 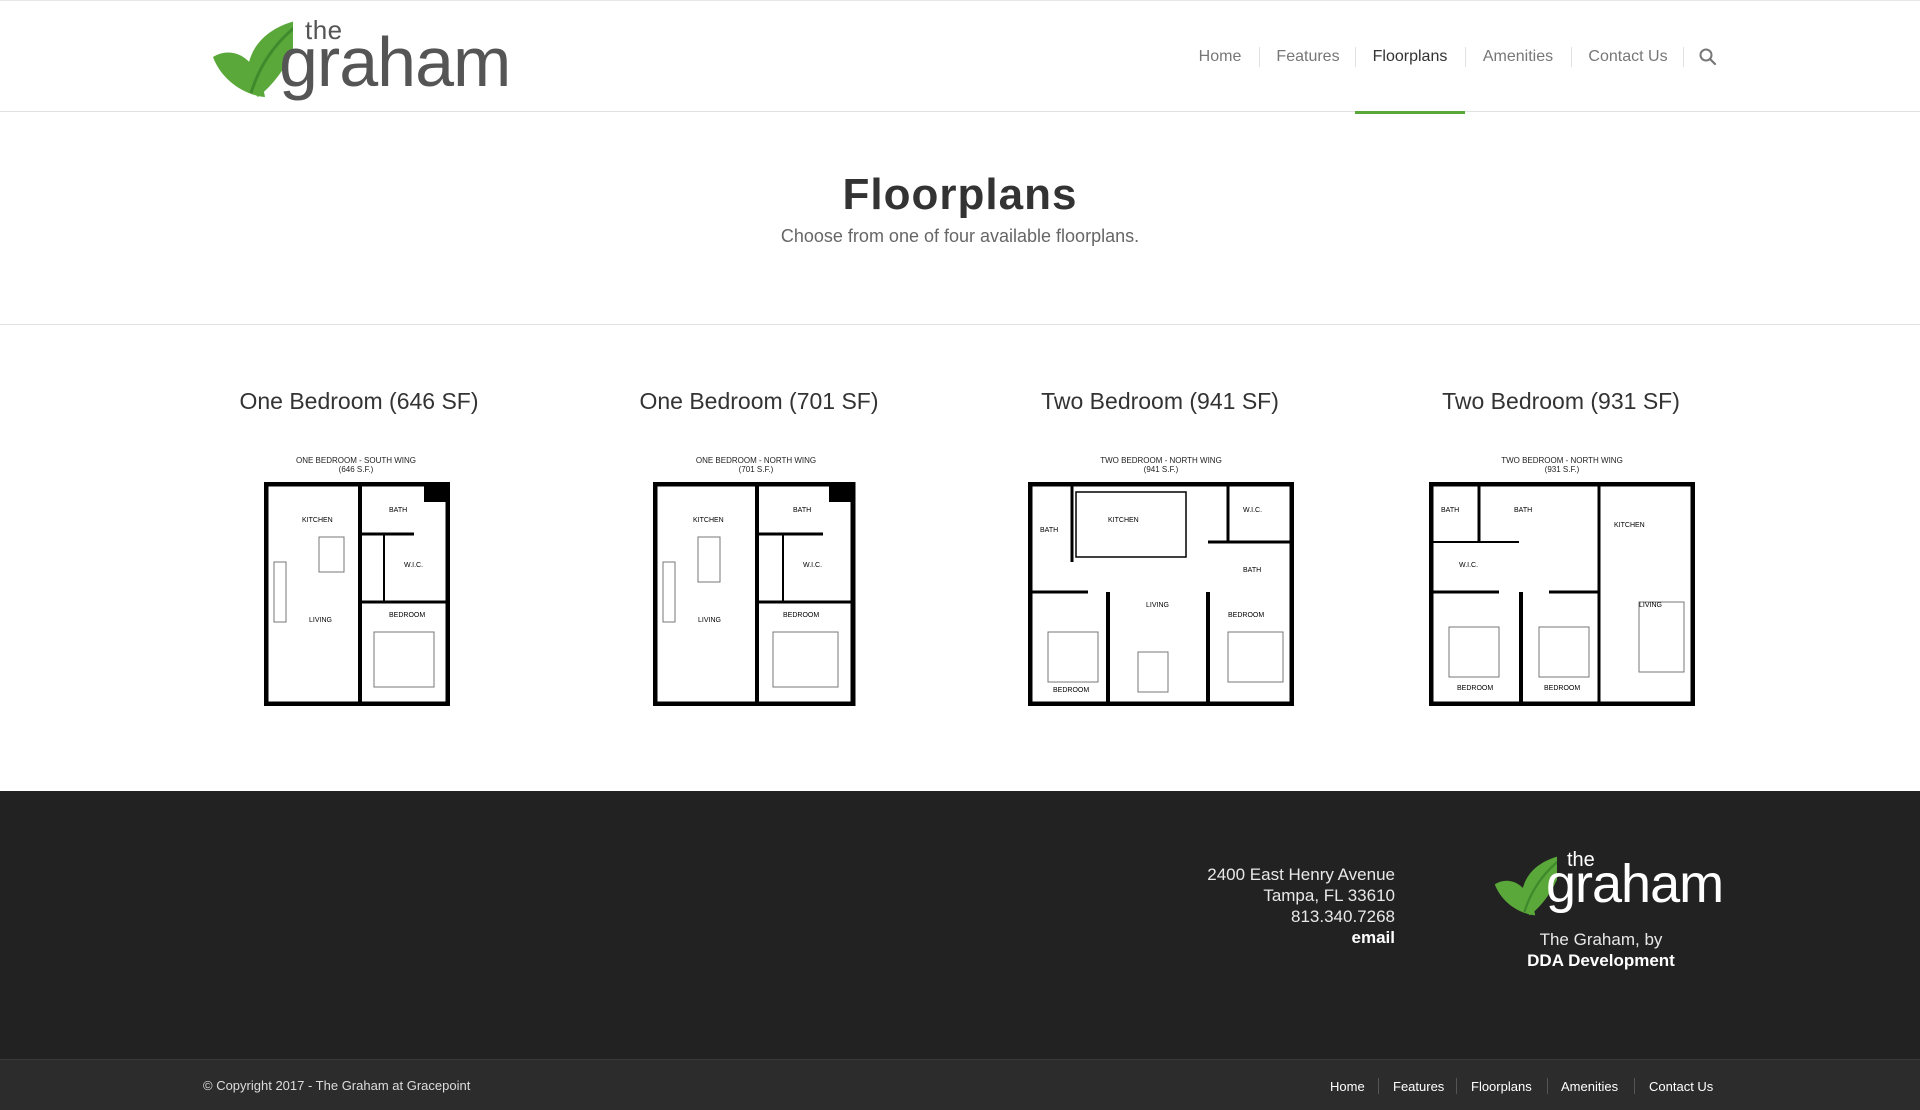 I want to click on floorplan-card: One Bedroom (701 SF), so click(x=759, y=401).